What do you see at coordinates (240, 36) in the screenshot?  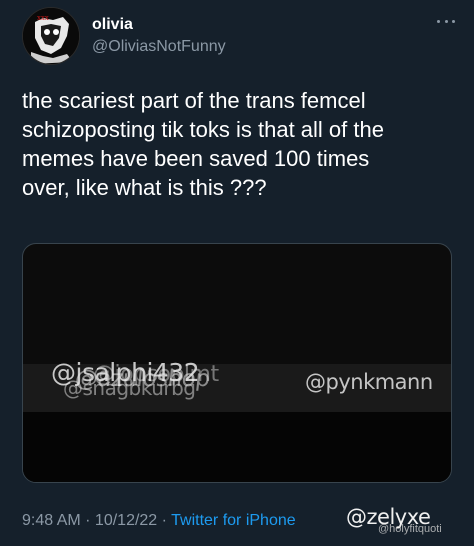 I see `tweet-header: xxx olivia @OliviasNotFunny` at bounding box center [240, 36].